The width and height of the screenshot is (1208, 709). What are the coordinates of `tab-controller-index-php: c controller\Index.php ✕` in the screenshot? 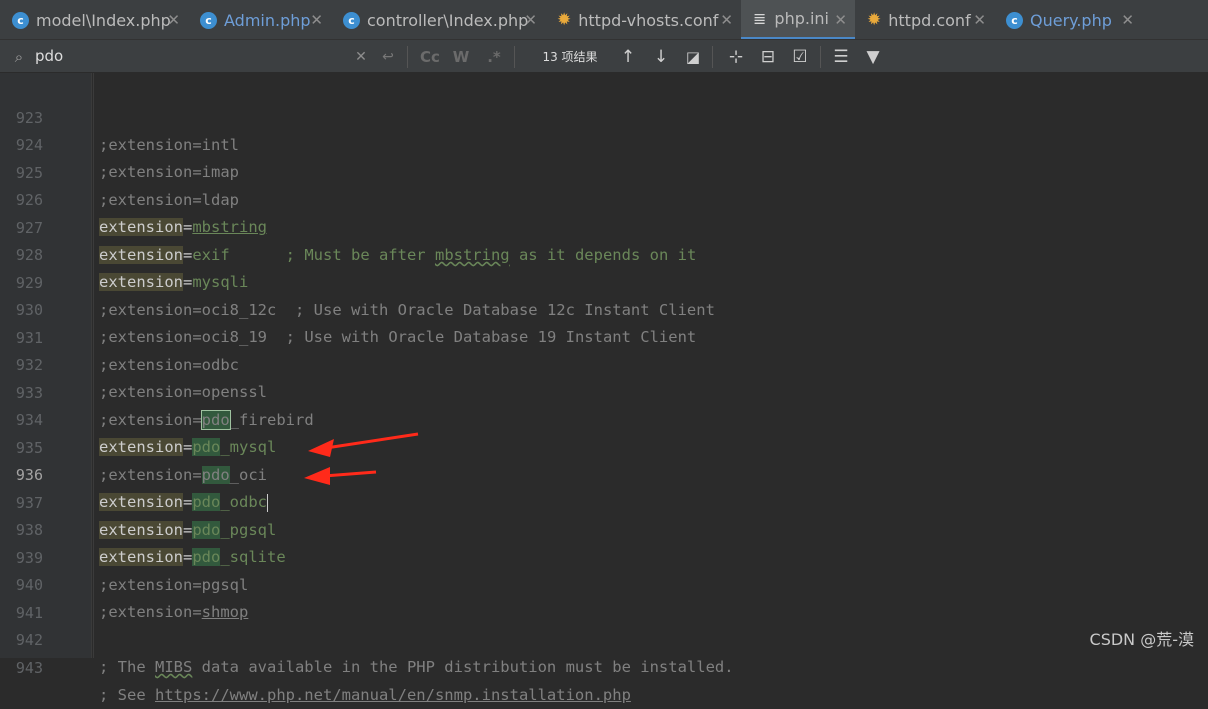 It's located at (438, 19).